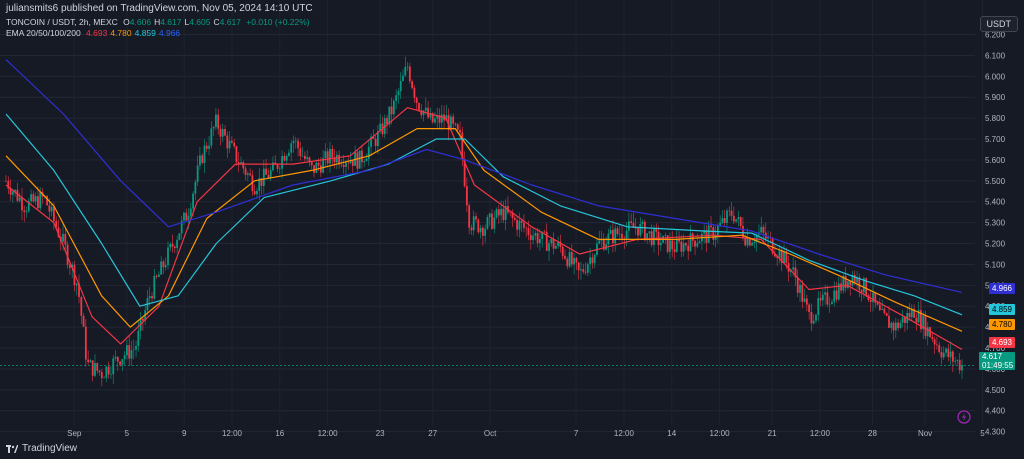 The height and width of the screenshot is (459, 1024). I want to click on time-tick-label: 27, so click(432, 433).